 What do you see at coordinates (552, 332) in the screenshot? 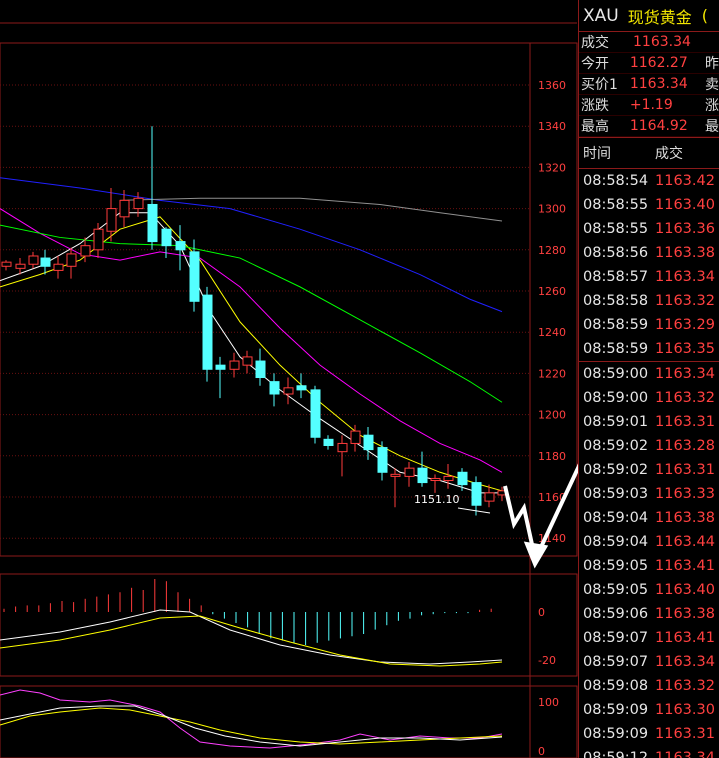
I see `price-axis-label: 1240` at bounding box center [552, 332].